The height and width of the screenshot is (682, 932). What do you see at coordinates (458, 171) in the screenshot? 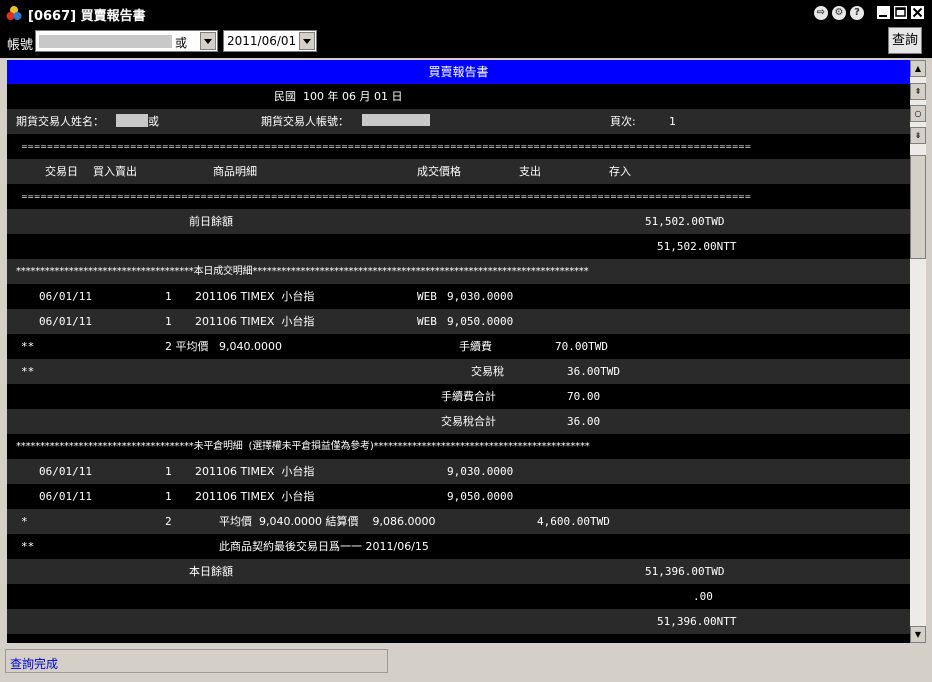
I see `report-row-columns: 交易日 買入賣出 商品明細 成交價格 支出 存入` at bounding box center [458, 171].